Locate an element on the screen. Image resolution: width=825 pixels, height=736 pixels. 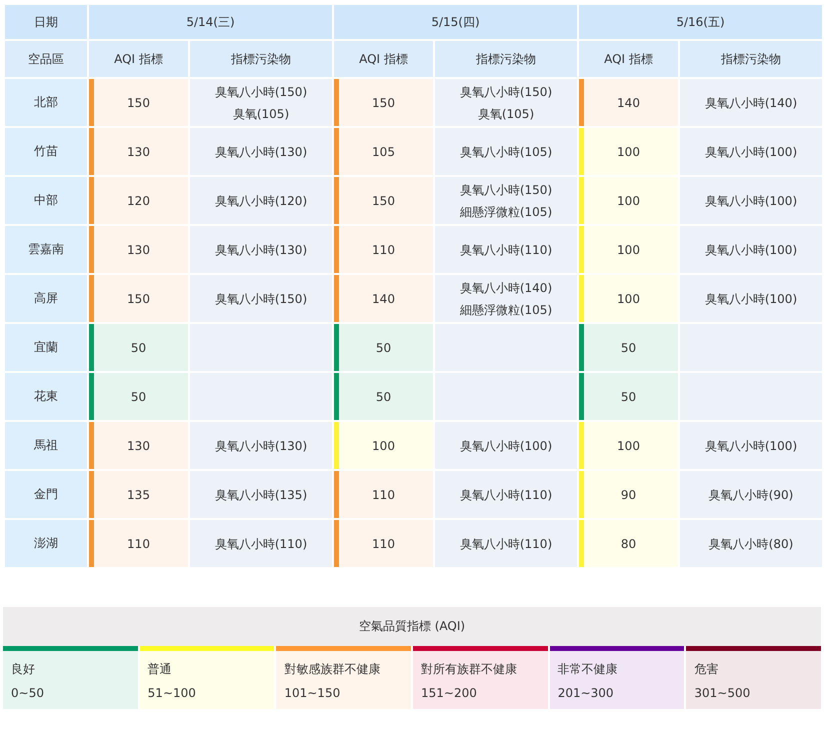
pollutant-cell: 臭氧八小時(105) is located at coordinates (506, 151).